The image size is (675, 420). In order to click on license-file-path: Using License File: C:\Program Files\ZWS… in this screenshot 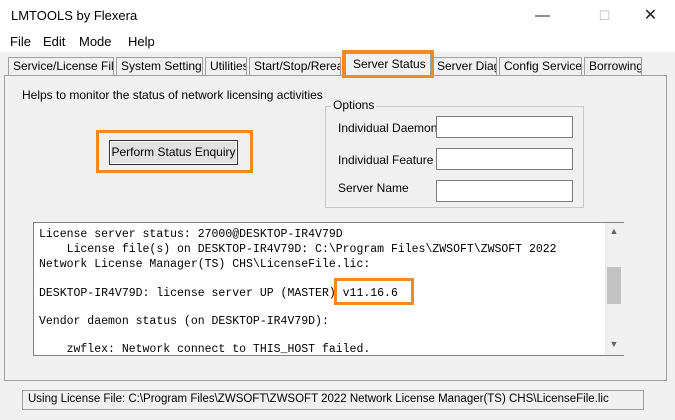, I will do `click(318, 399)`.